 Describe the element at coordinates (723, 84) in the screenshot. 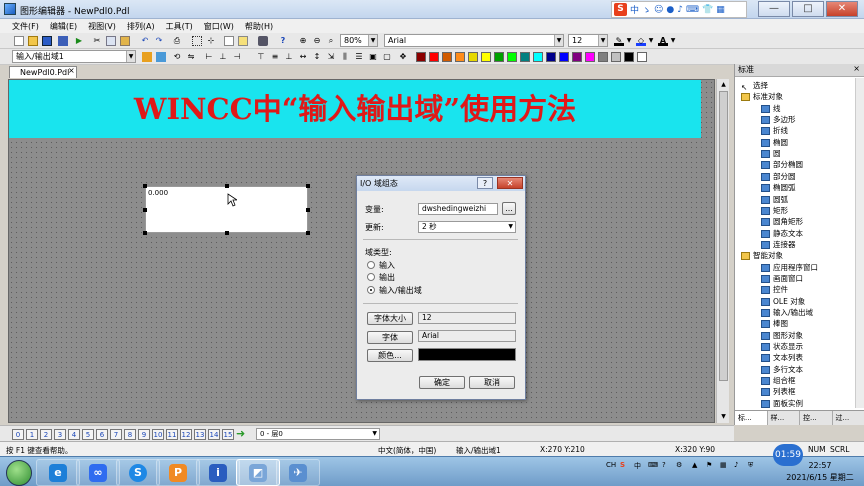

I see `scroll-up-icon: ▲` at that location.